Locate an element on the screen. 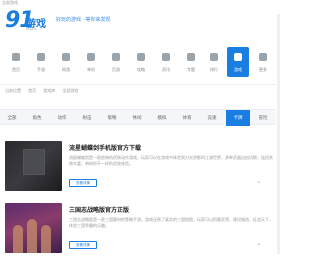  gamepad-icon is located at coordinates (238, 57).